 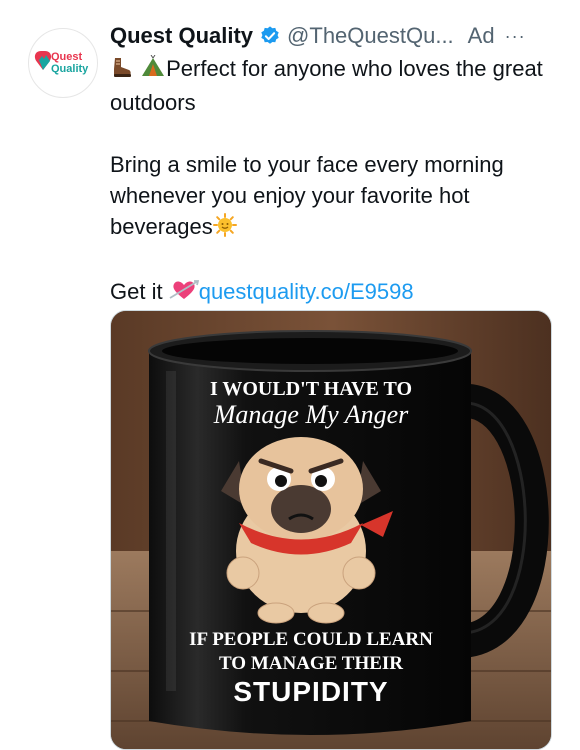 I want to click on svg-text: Quality, so click(x=70, y=69).